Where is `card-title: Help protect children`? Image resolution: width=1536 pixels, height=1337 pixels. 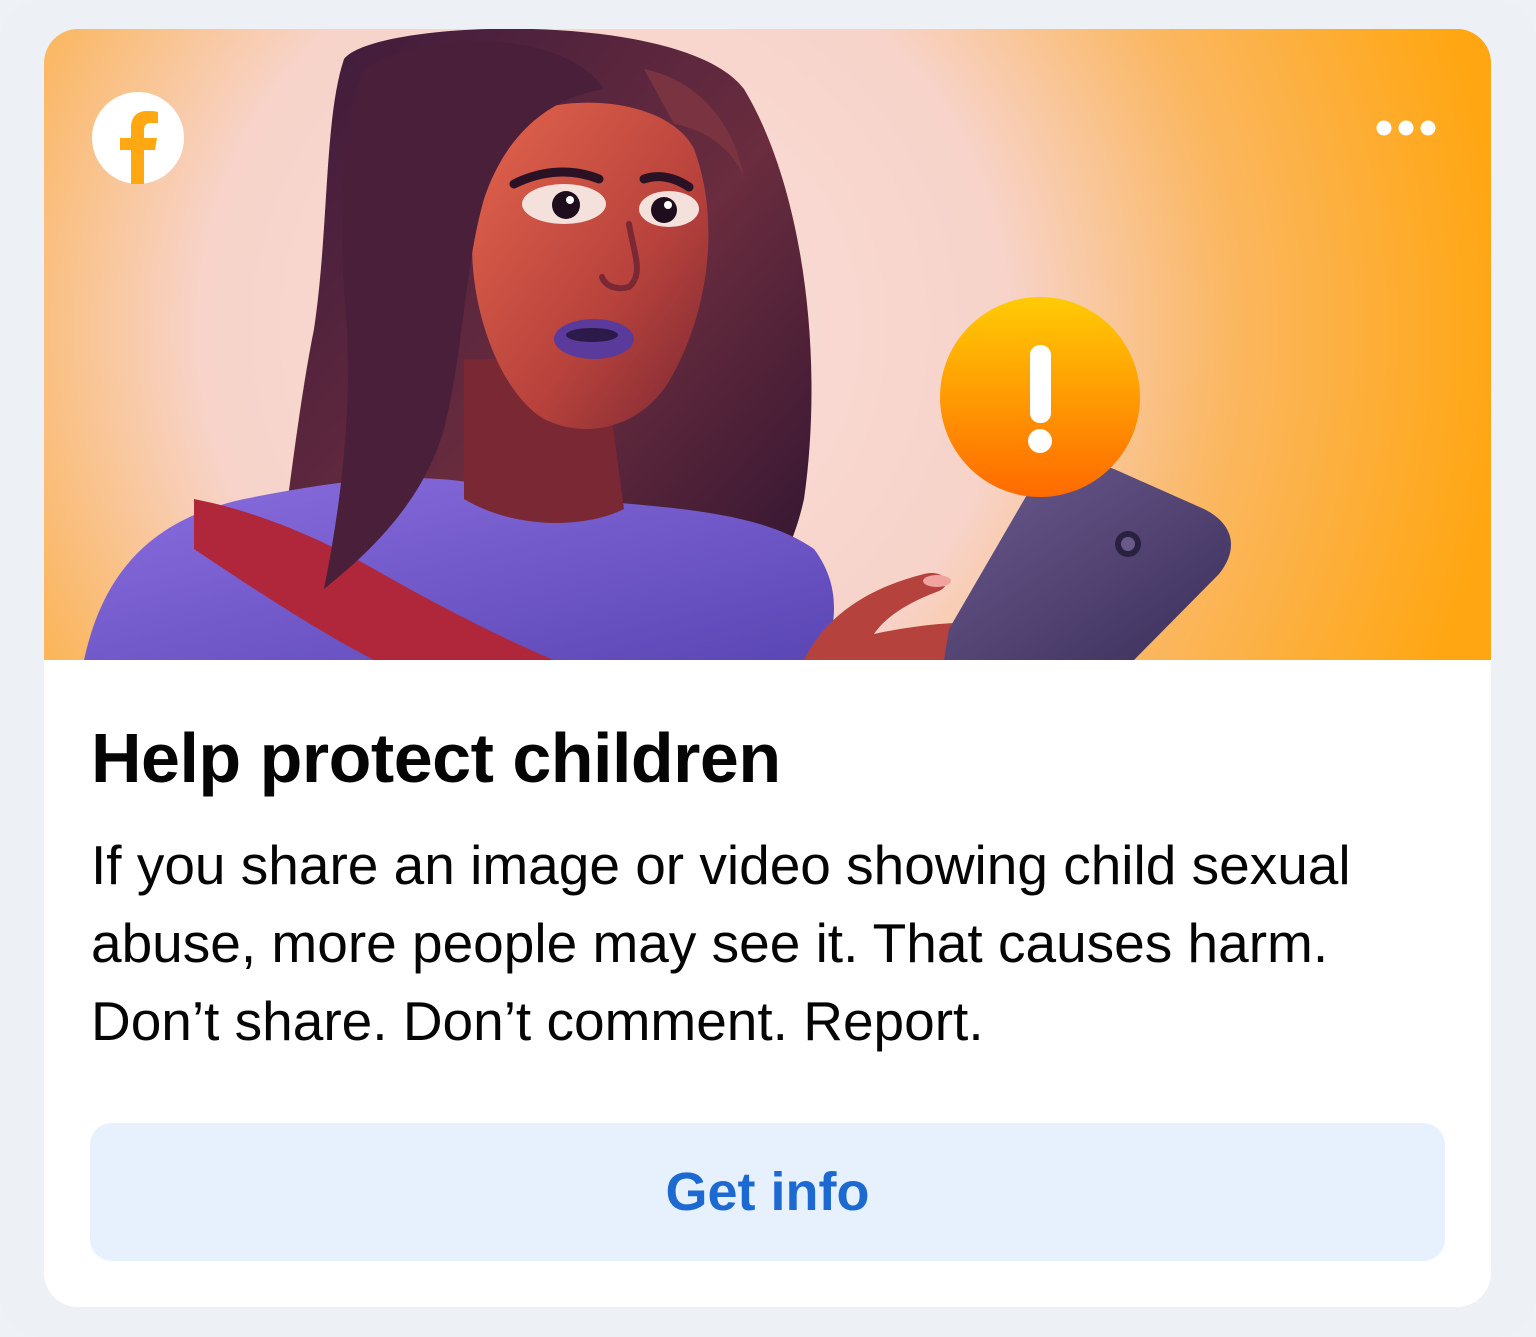 card-title: Help protect children is located at coordinates (436, 758).